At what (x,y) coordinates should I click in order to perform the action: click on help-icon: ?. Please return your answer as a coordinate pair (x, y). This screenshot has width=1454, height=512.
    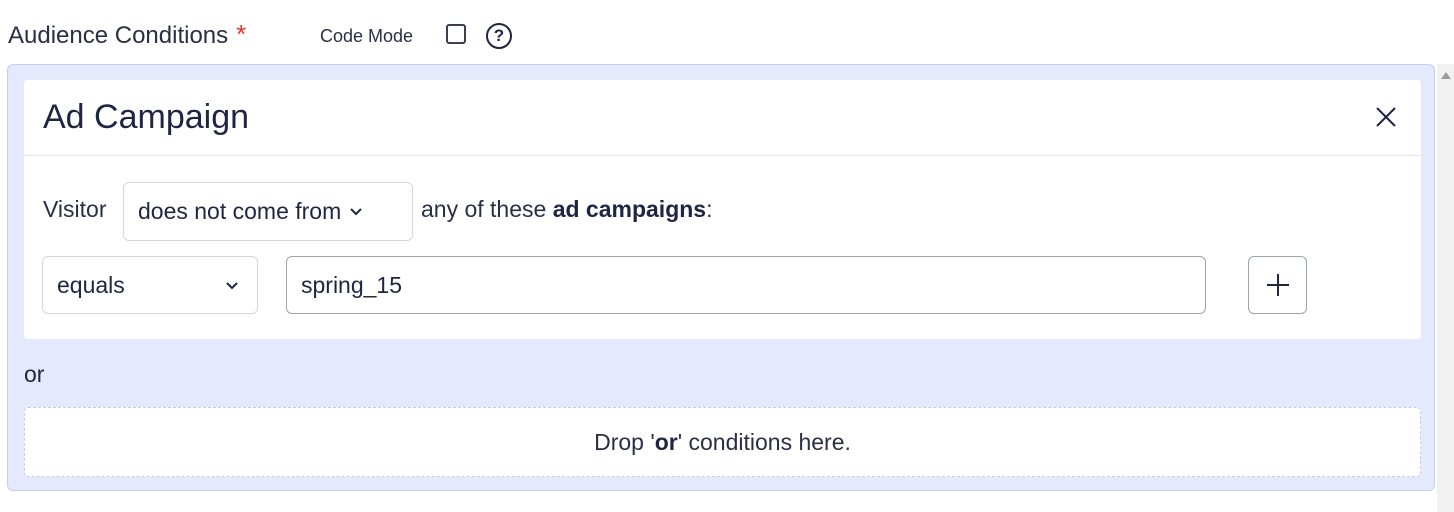
    Looking at the image, I should click on (499, 36).